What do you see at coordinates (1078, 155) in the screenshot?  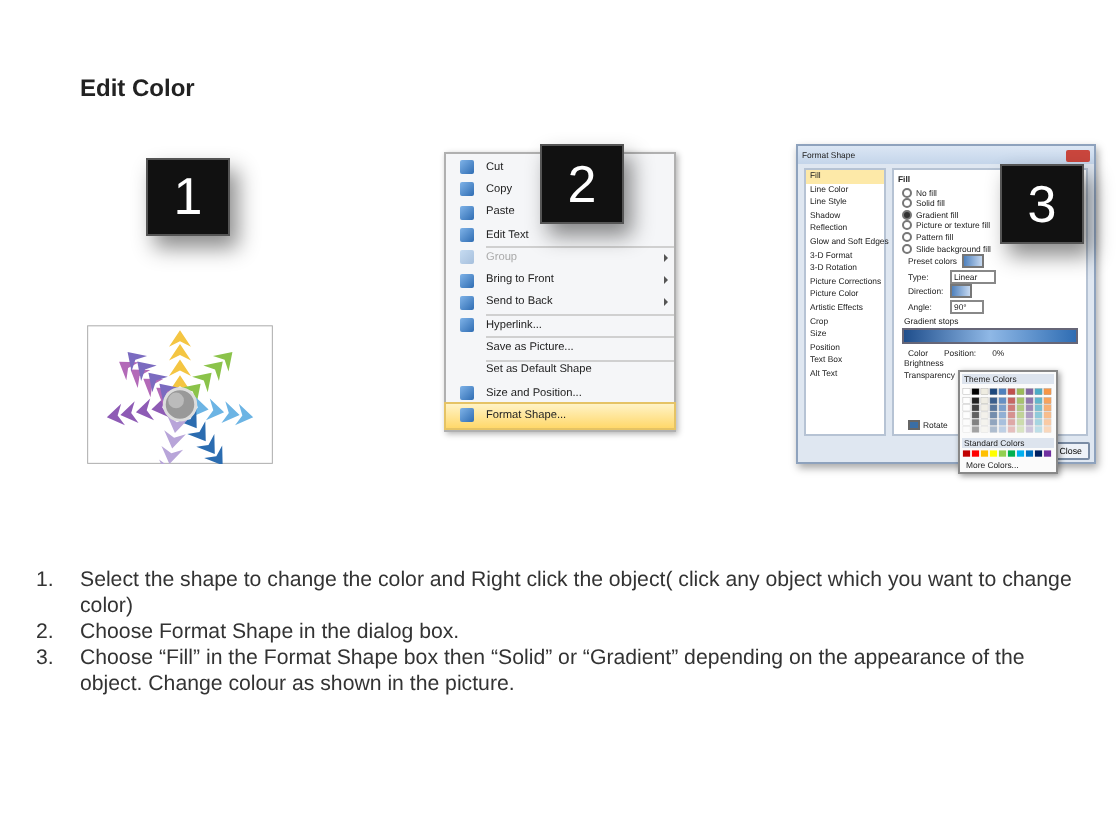 I see `close-icon` at bounding box center [1078, 155].